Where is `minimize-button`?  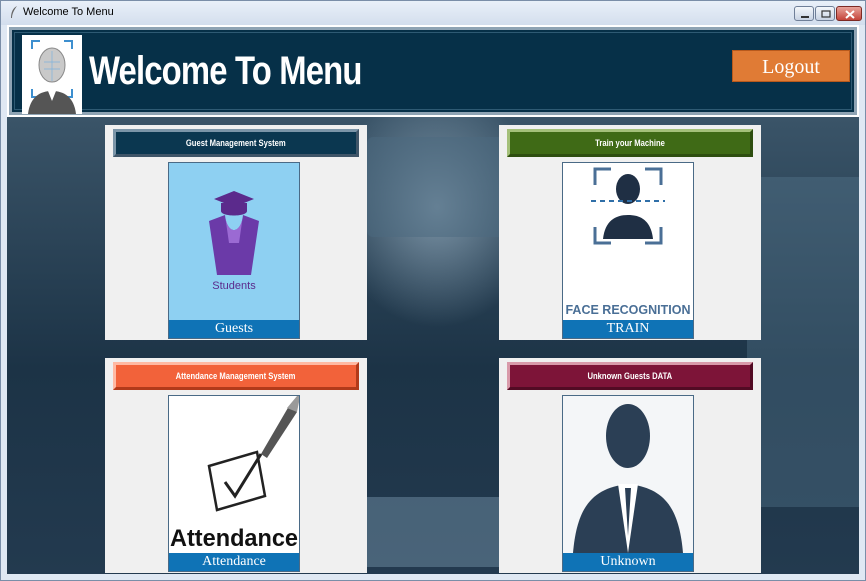
minimize-button is located at coordinates (804, 13).